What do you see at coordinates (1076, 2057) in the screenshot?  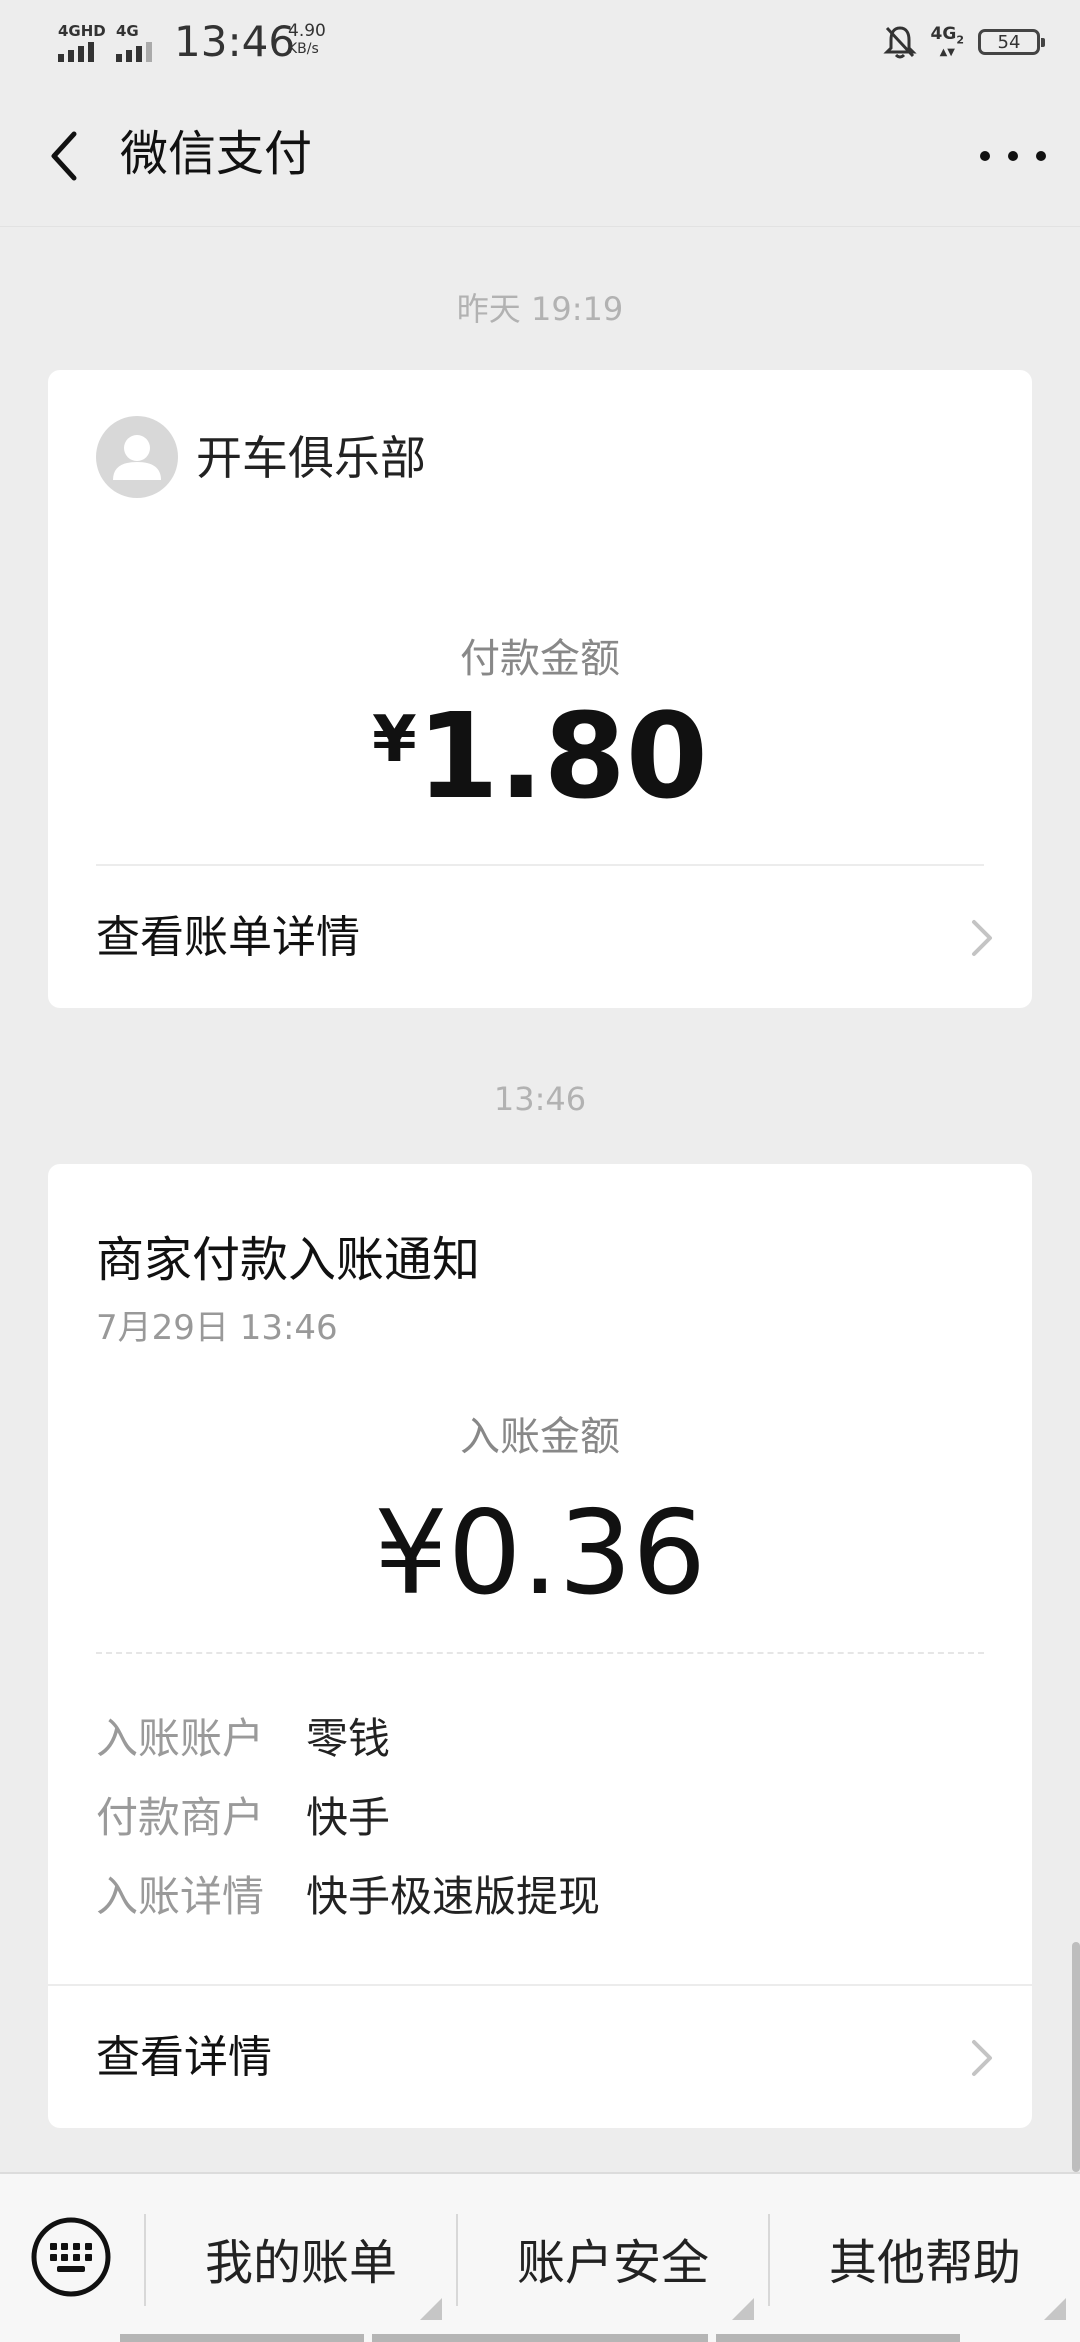 I see `scrollbar` at bounding box center [1076, 2057].